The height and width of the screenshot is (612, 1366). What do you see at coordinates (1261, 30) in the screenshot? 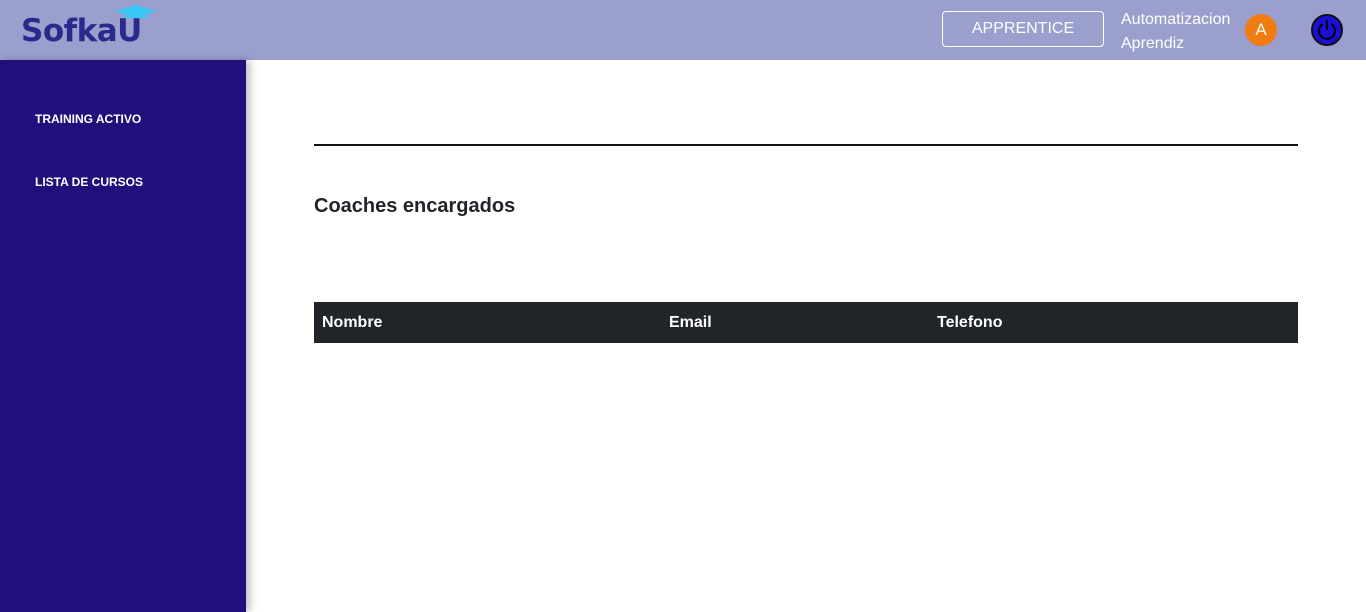
I see `avatar: A` at bounding box center [1261, 30].